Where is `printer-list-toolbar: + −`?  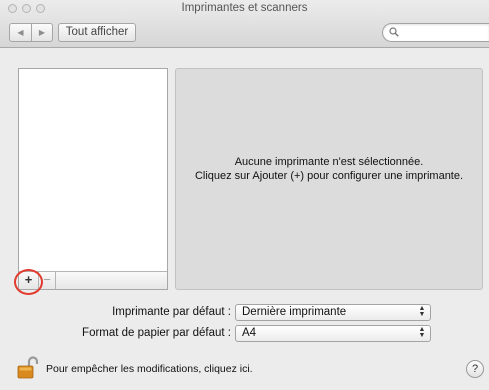 printer-list-toolbar: + − is located at coordinates (93, 280).